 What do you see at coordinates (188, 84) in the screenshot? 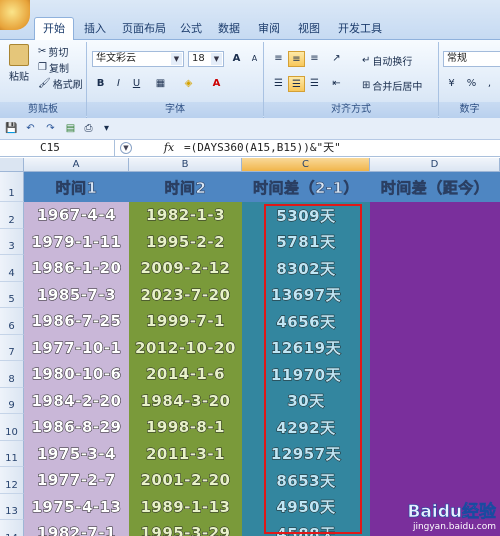
I see `fill-color-icon: ◈` at bounding box center [188, 84].